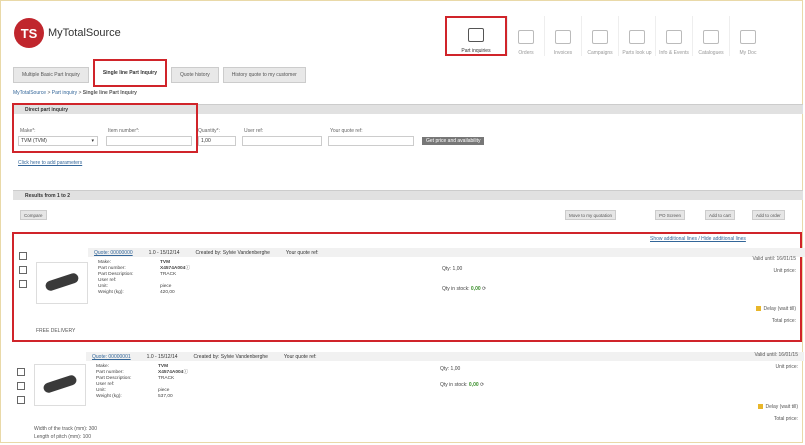  Describe the element at coordinates (637, 53) in the screenshot. I see `nav-label: Parts look up` at that location.